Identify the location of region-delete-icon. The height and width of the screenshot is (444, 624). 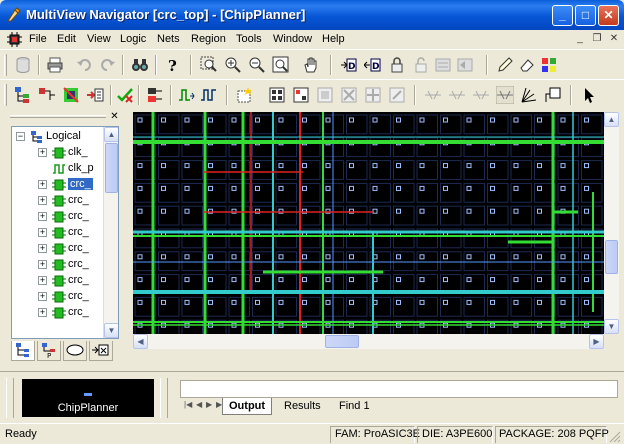
(349, 95).